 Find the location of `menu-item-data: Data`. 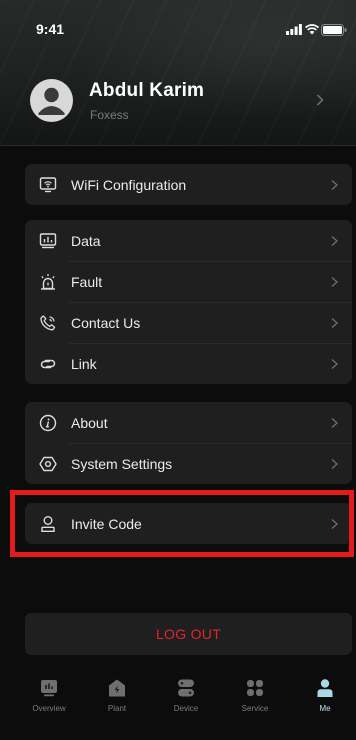

menu-item-data: Data is located at coordinates (188, 240).